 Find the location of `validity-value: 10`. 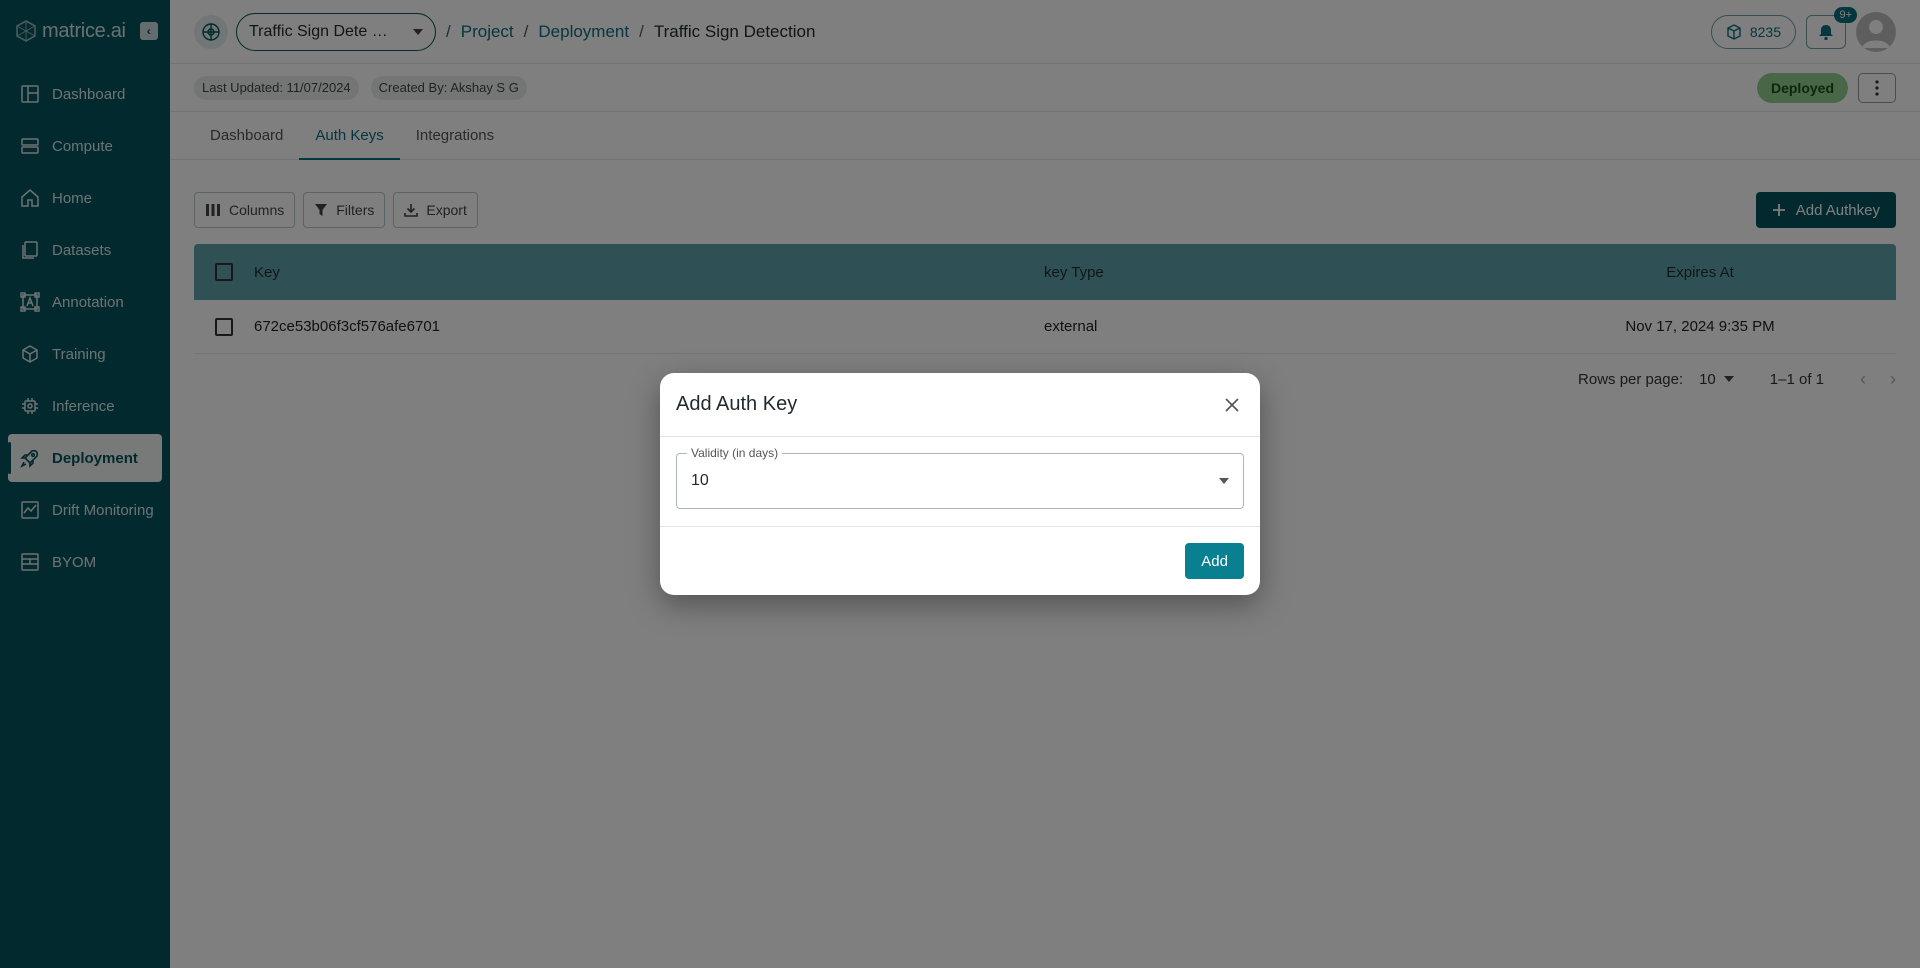

validity-value: 10 is located at coordinates (700, 480).